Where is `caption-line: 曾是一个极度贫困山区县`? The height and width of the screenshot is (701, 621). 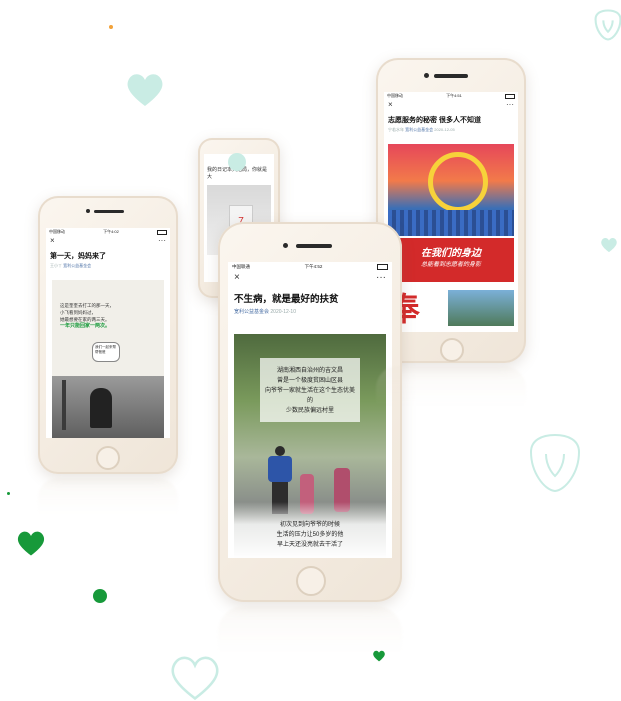
caption-line: 曾是一个极度贫困山区县 is located at coordinates (309, 381).